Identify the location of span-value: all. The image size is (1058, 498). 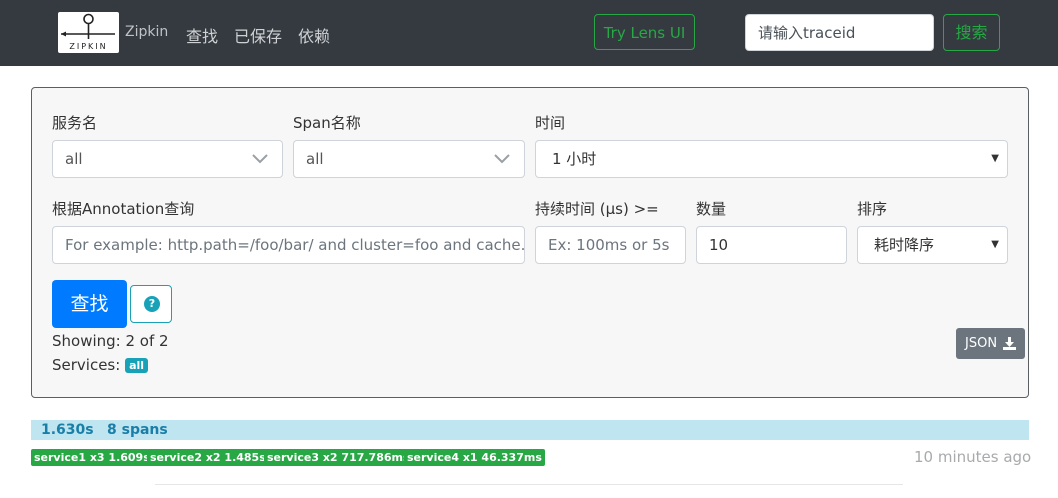
(315, 159).